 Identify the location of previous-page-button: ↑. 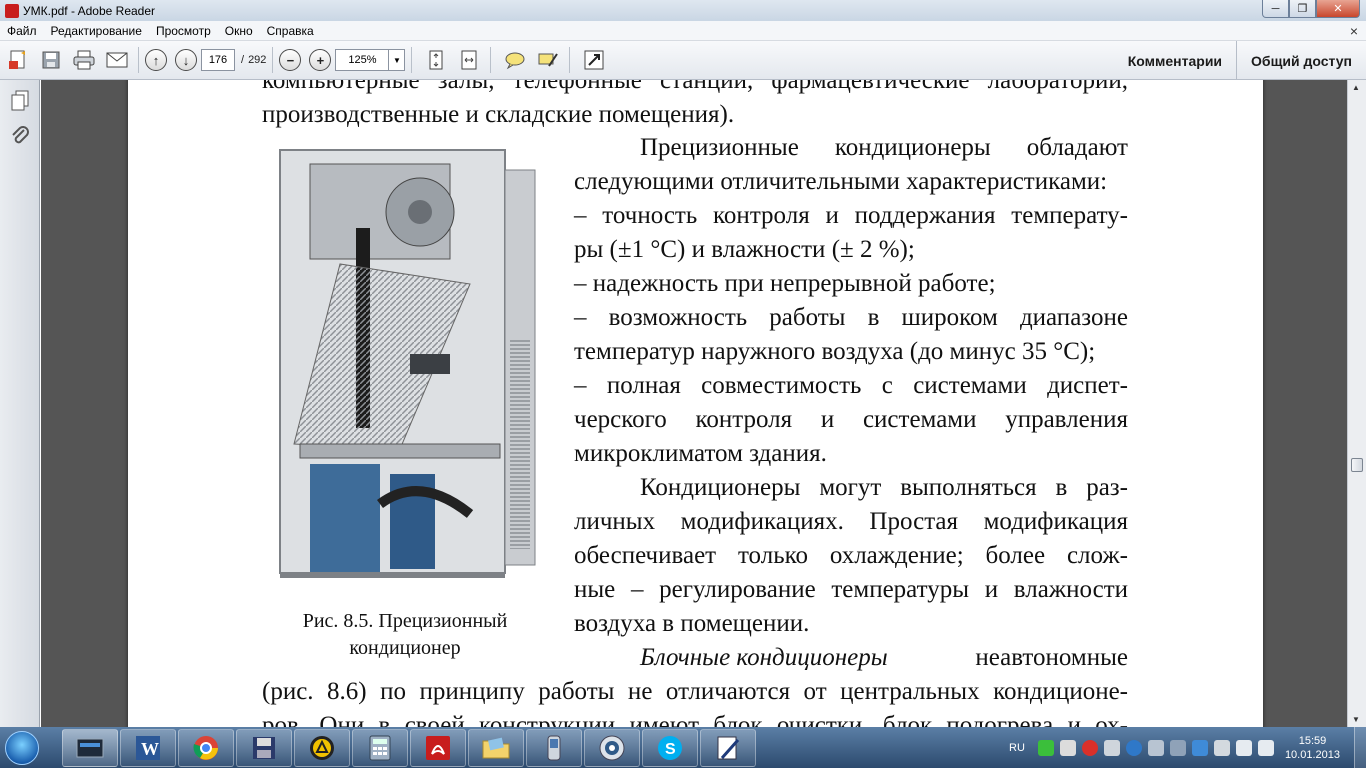
(156, 60).